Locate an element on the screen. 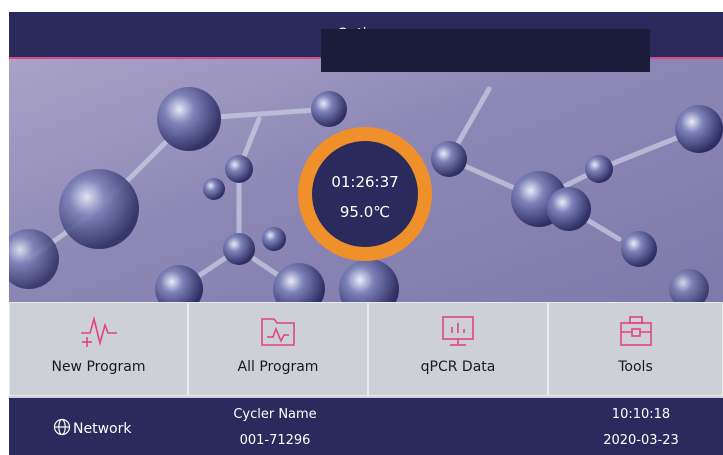 This screenshot has height=455, width=723. tools-button: Tools is located at coordinates (635, 349).